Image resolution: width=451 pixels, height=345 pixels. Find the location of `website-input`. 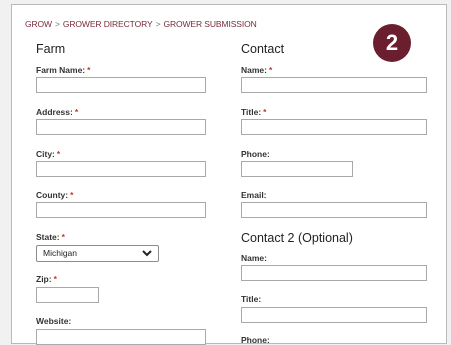

website-input is located at coordinates (121, 337).